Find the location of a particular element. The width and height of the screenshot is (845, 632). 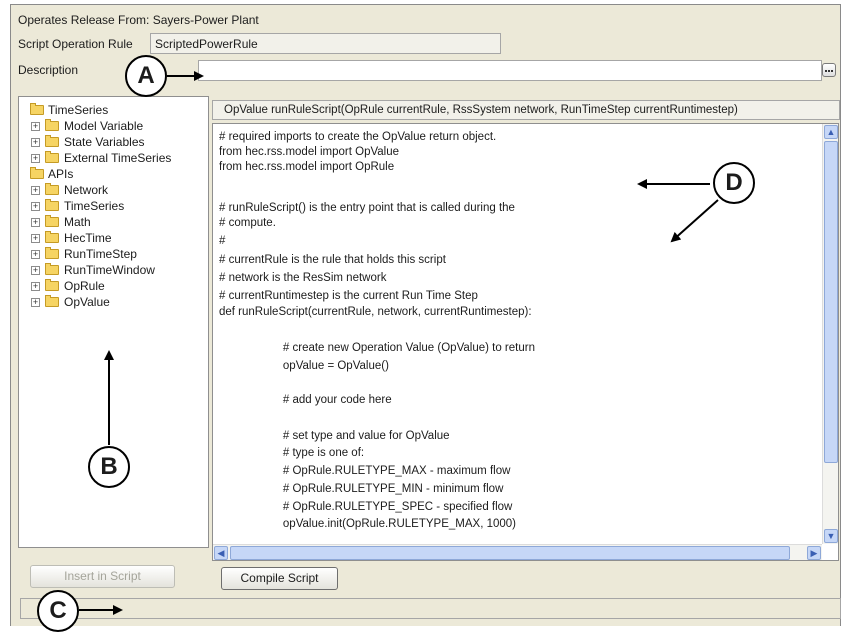

status-bar is located at coordinates (430, 608).